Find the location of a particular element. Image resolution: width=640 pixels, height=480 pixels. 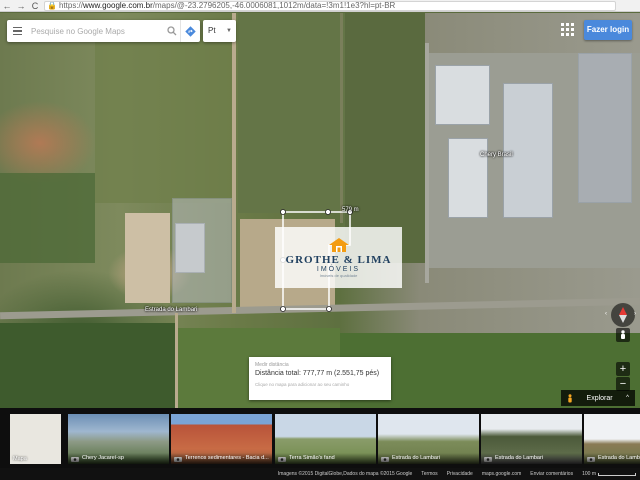

directions-icon is located at coordinates (190, 31).